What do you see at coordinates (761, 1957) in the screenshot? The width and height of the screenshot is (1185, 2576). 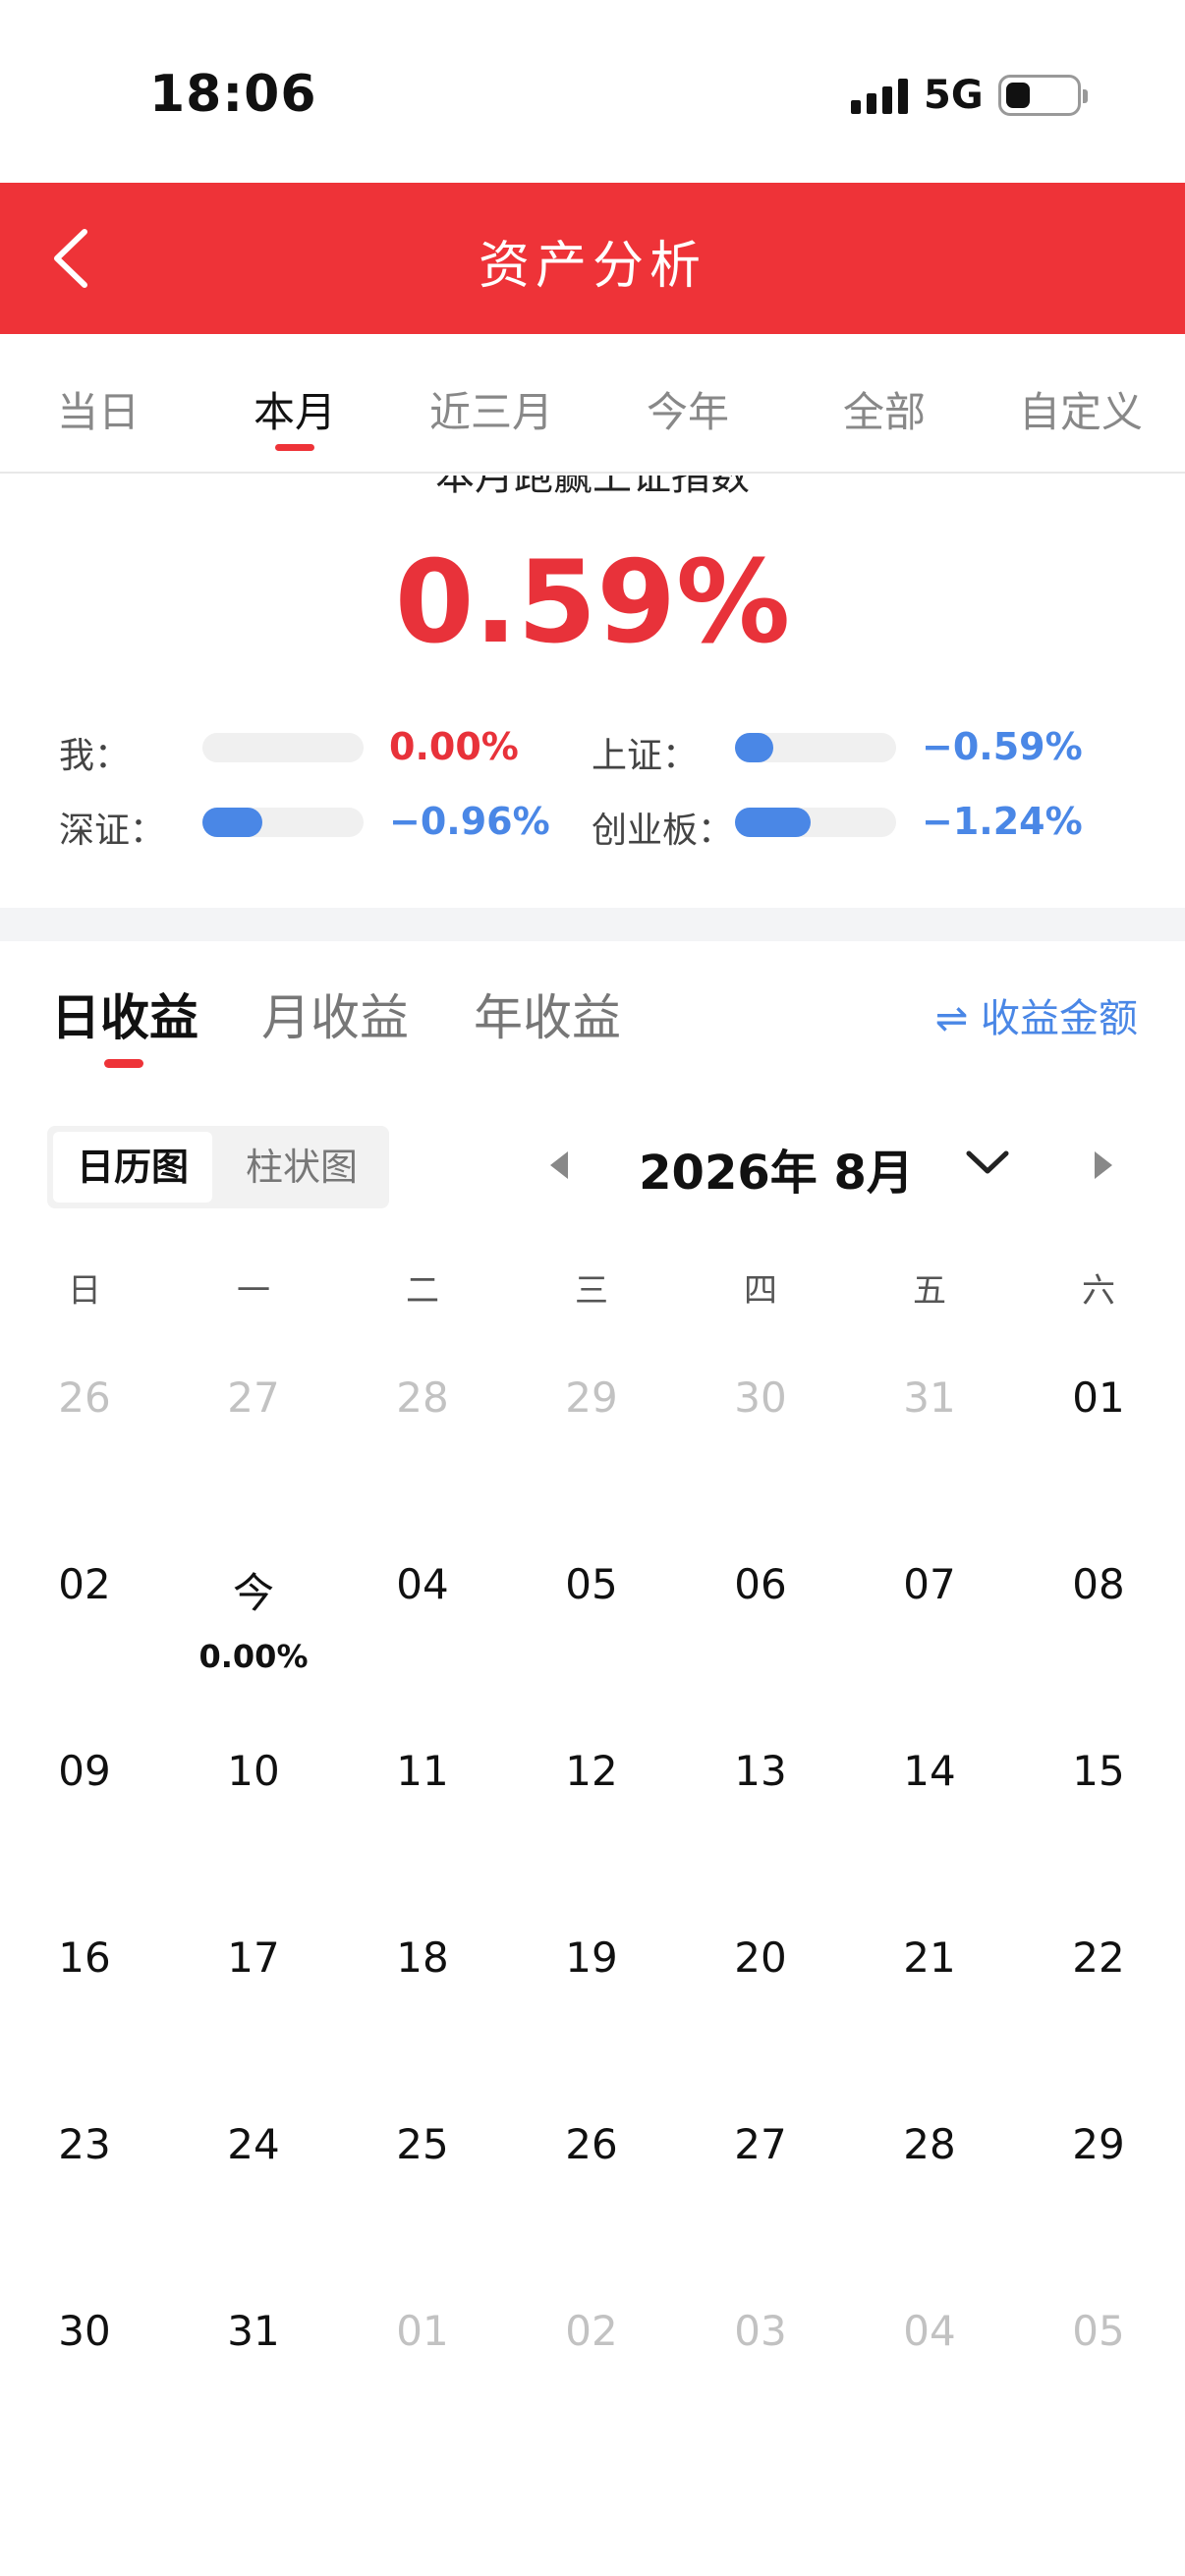 I see `calendar-day: 20` at bounding box center [761, 1957].